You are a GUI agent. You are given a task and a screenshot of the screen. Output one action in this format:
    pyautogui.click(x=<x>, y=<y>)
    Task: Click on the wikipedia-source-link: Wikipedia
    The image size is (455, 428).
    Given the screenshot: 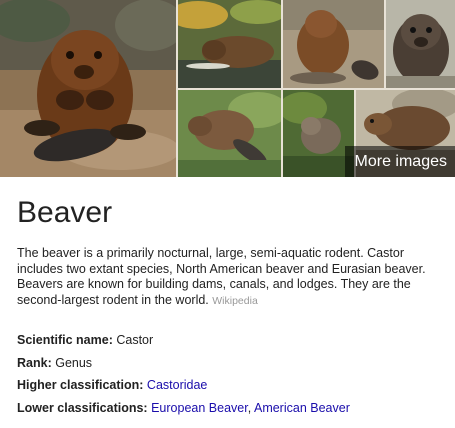 What is the action you would take?
    pyautogui.click(x=235, y=301)
    